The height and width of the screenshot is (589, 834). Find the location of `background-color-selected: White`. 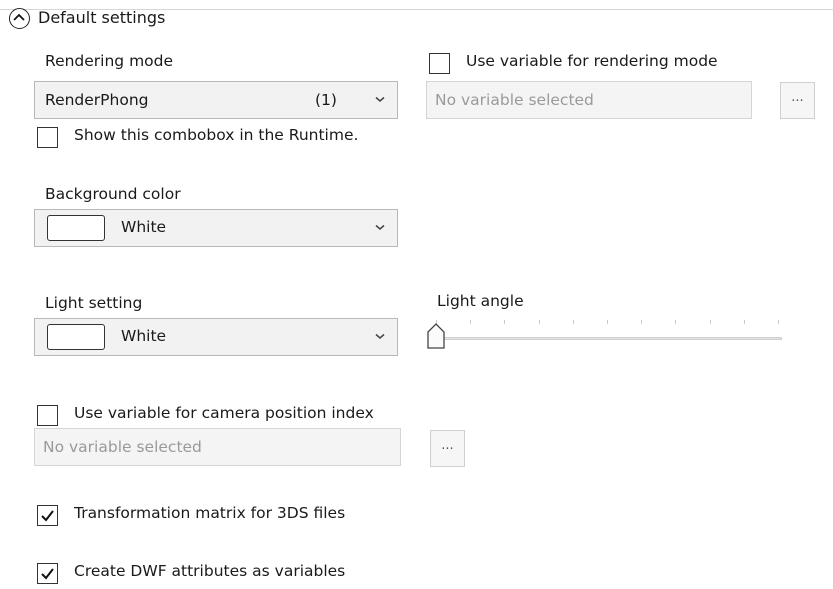

background-color-selected: White is located at coordinates (144, 227).